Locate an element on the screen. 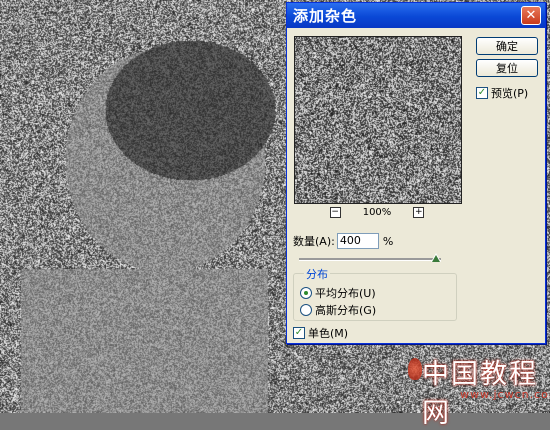 The width and height of the screenshot is (550, 430). preview-pane is located at coordinates (378, 120).